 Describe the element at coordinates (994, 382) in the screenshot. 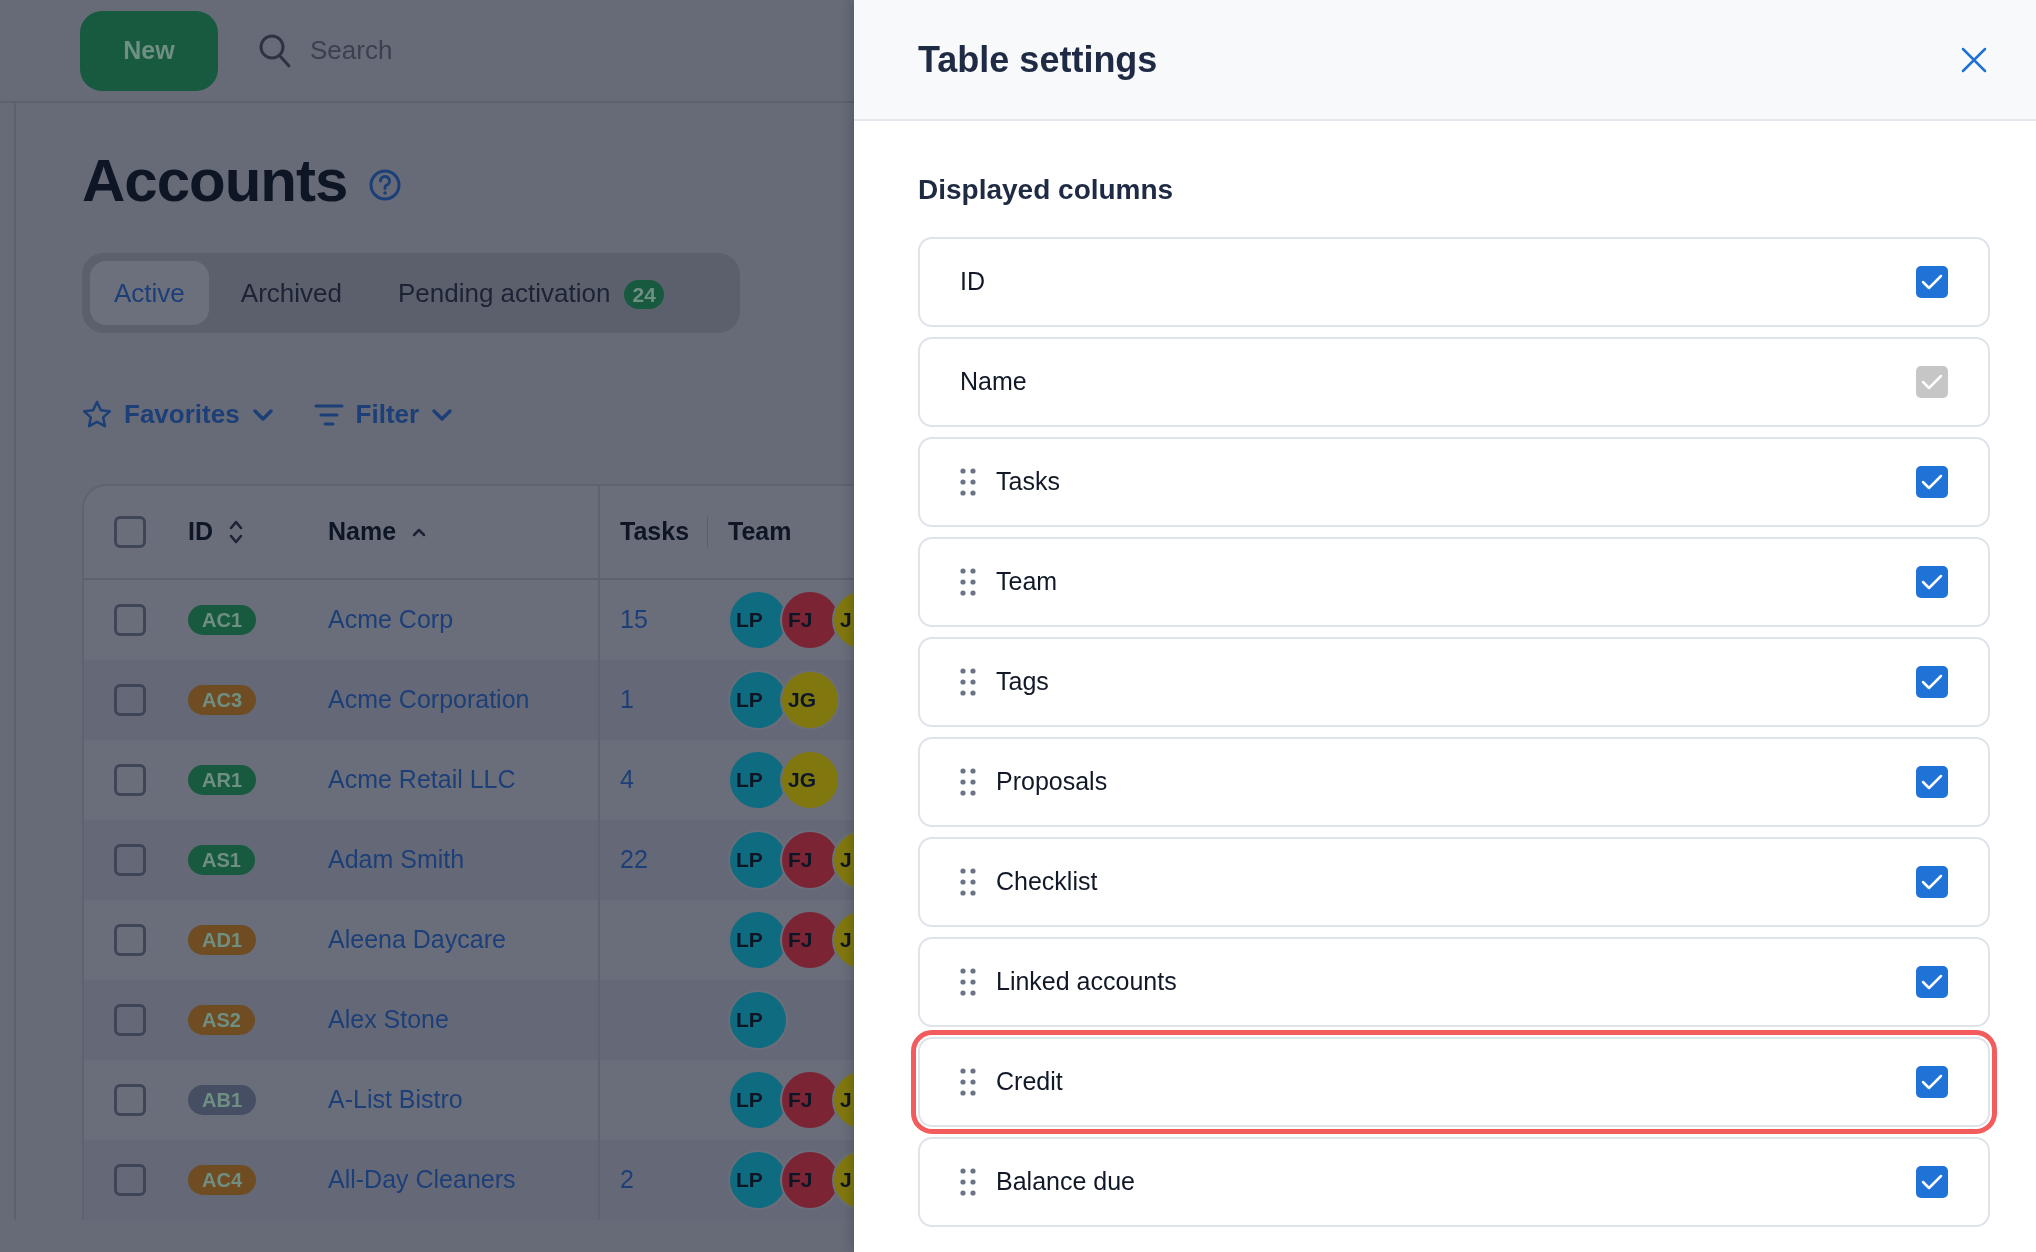

I see `column-label: Name` at that location.